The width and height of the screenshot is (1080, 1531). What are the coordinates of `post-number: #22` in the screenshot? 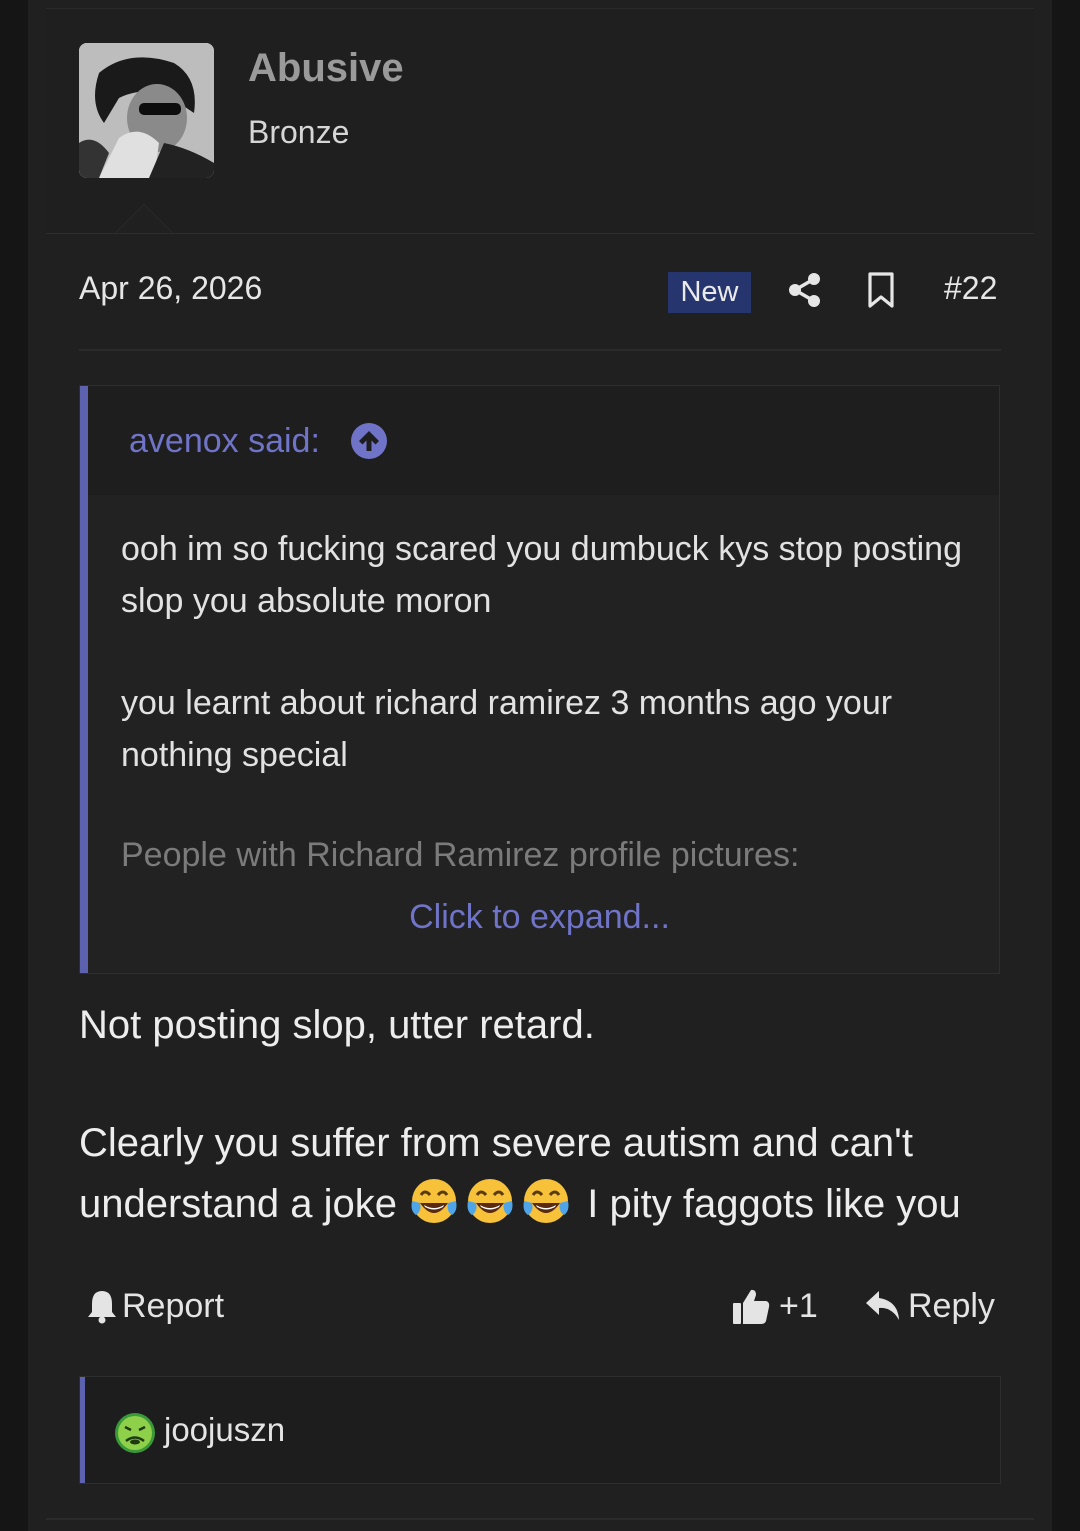 It's located at (970, 288).